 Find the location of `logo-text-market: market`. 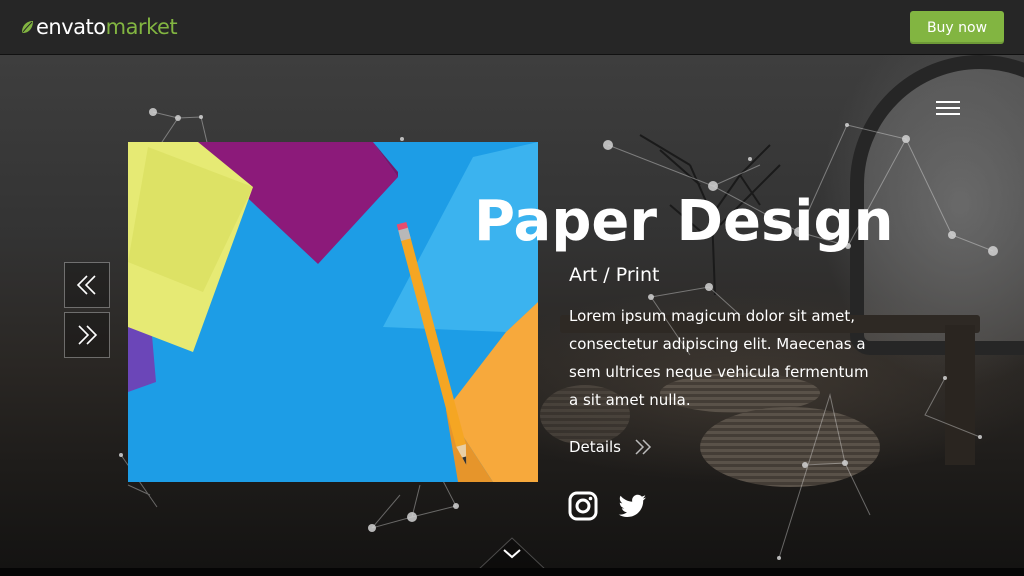

logo-text-market: market is located at coordinates (141, 27).